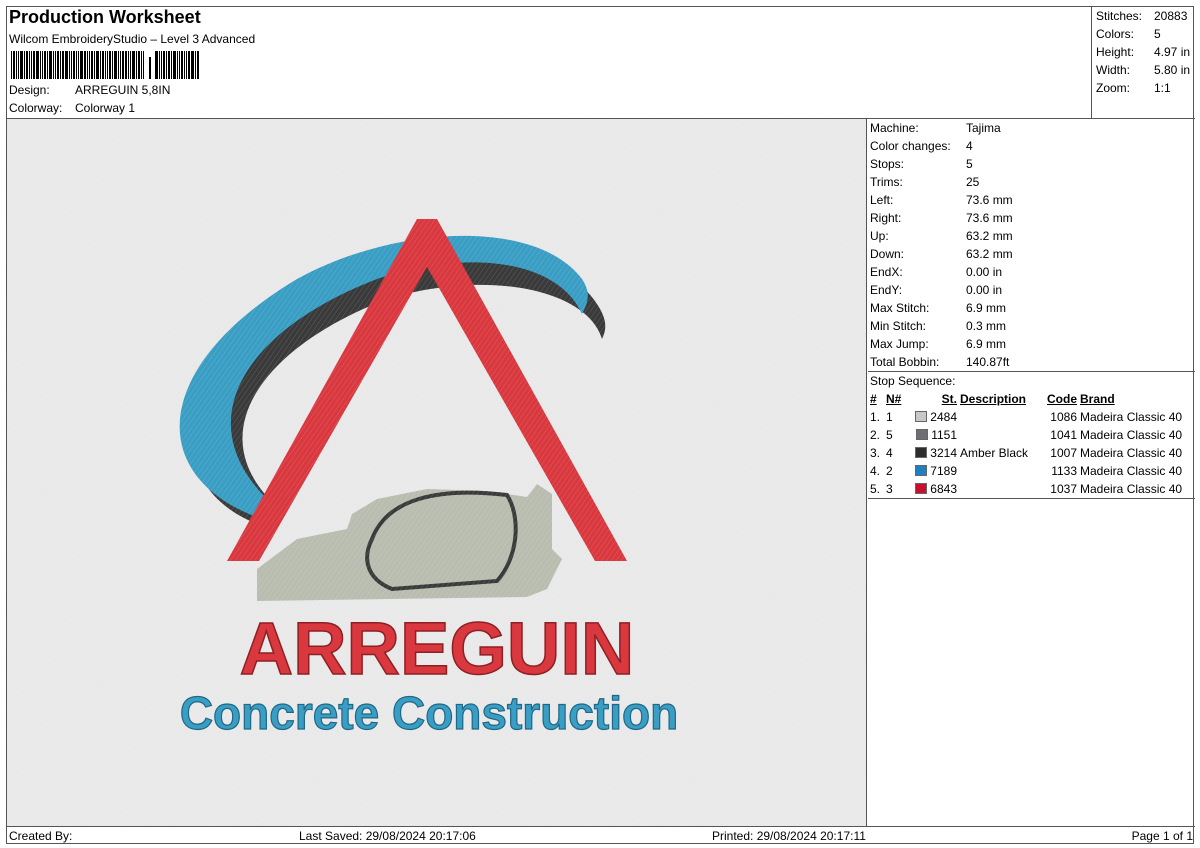 The width and height of the screenshot is (1200, 848). I want to click on stop-stitches-cell: 6843, so click(933, 489).